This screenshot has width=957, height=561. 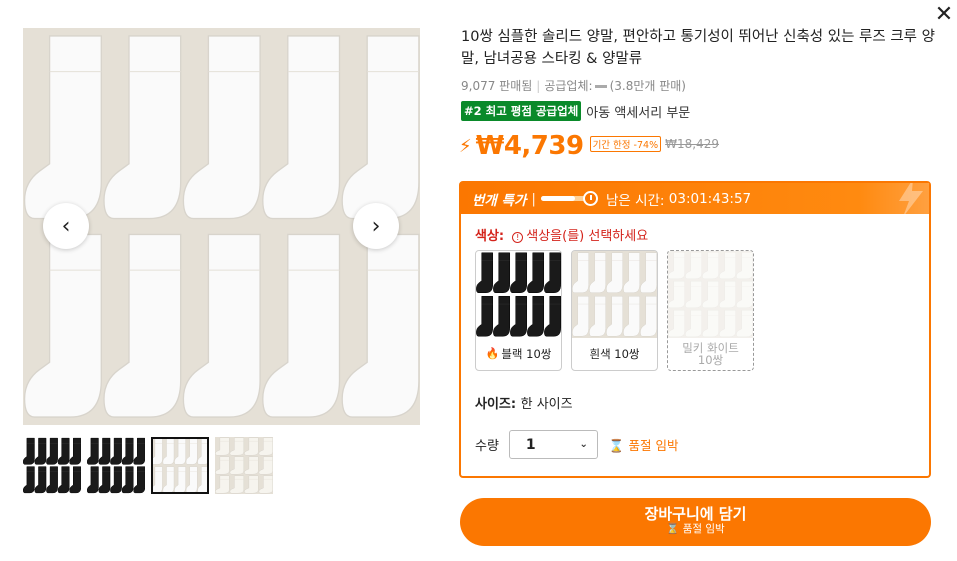 I want to click on supplier-prefix: 공급업체:, so click(x=568, y=86).